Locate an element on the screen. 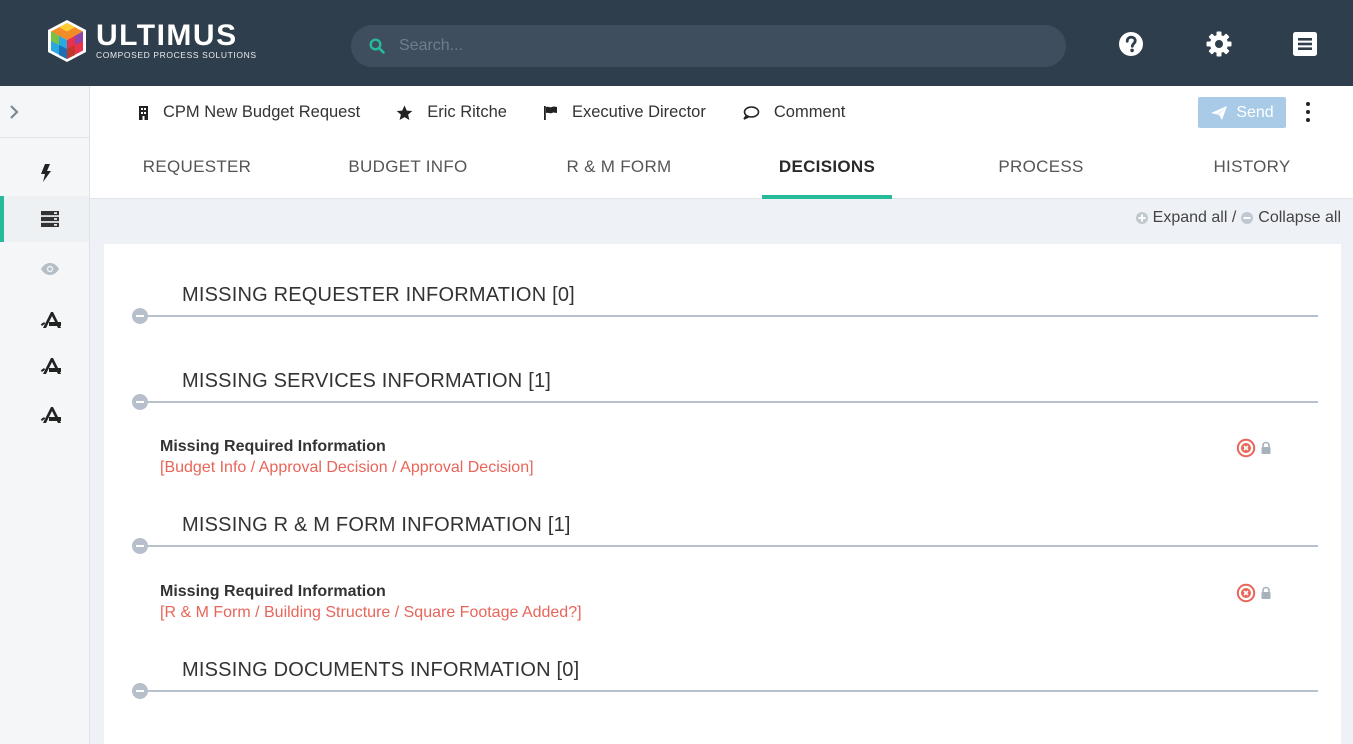  tab-history: HISTORY is located at coordinates (1252, 170).